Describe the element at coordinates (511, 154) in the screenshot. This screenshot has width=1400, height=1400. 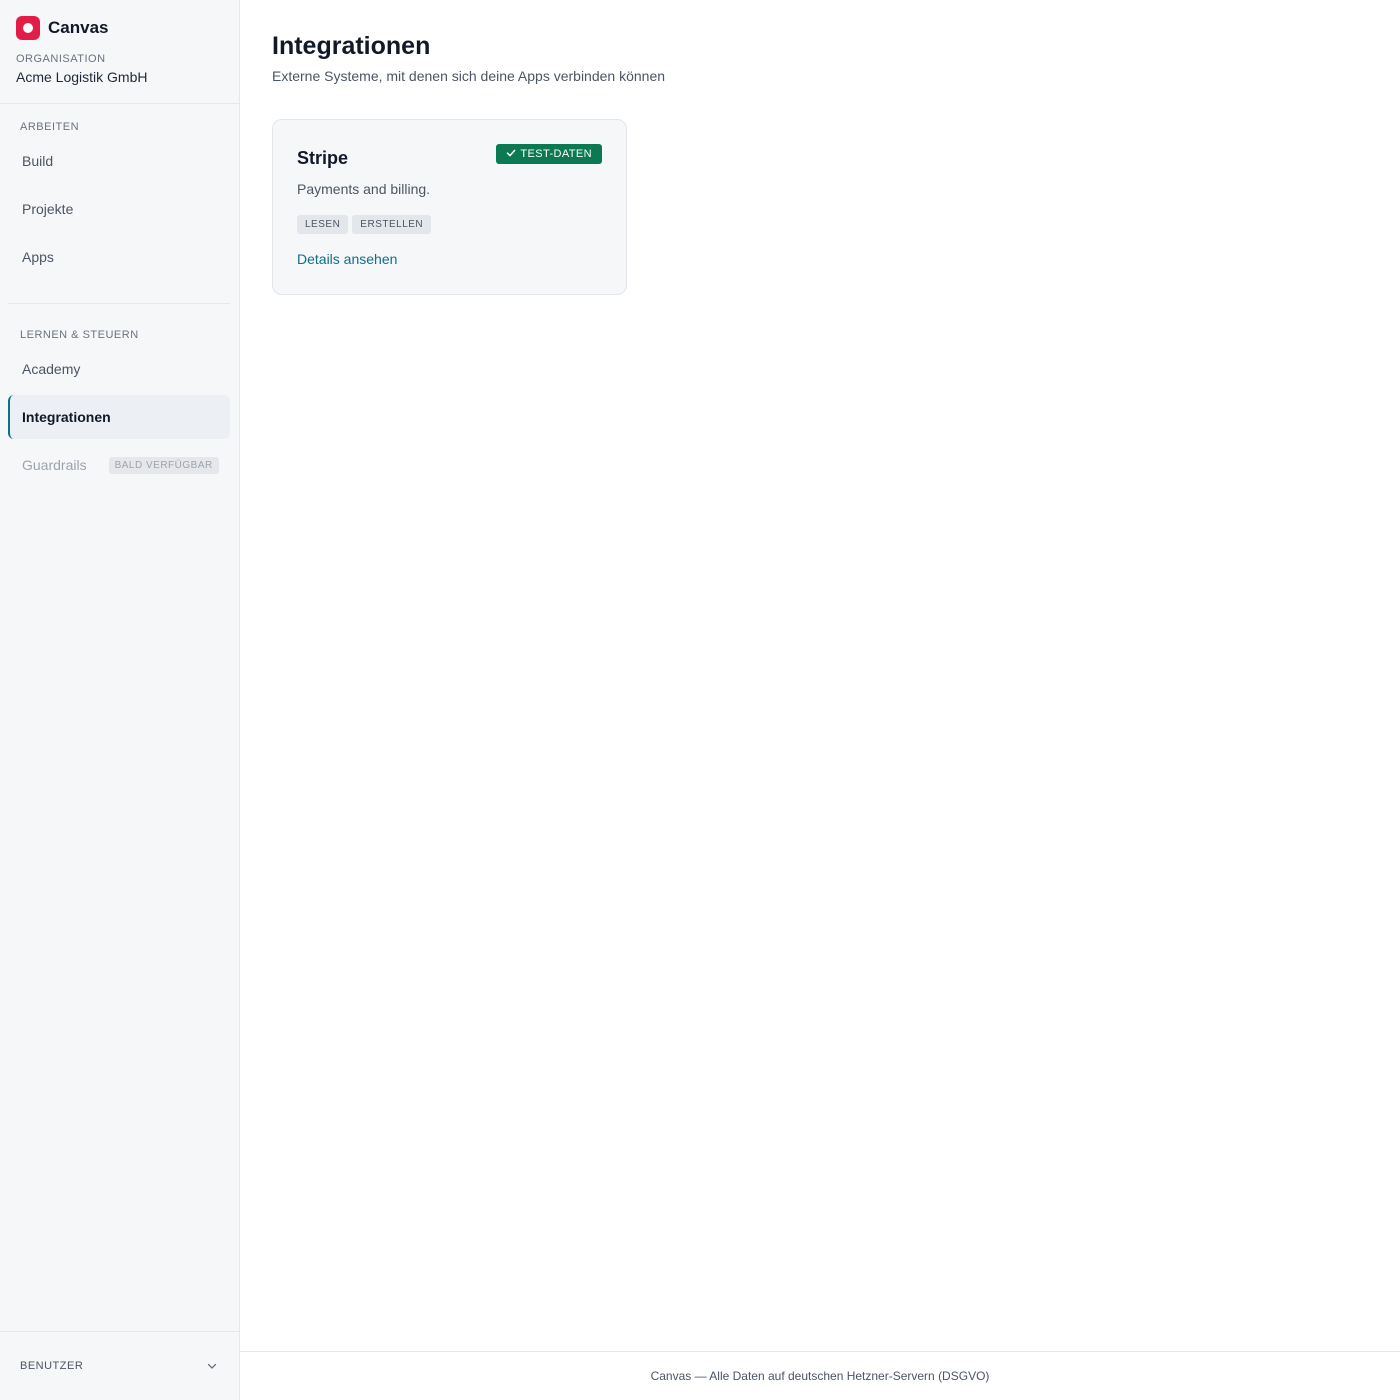
I see `check-icon` at that location.